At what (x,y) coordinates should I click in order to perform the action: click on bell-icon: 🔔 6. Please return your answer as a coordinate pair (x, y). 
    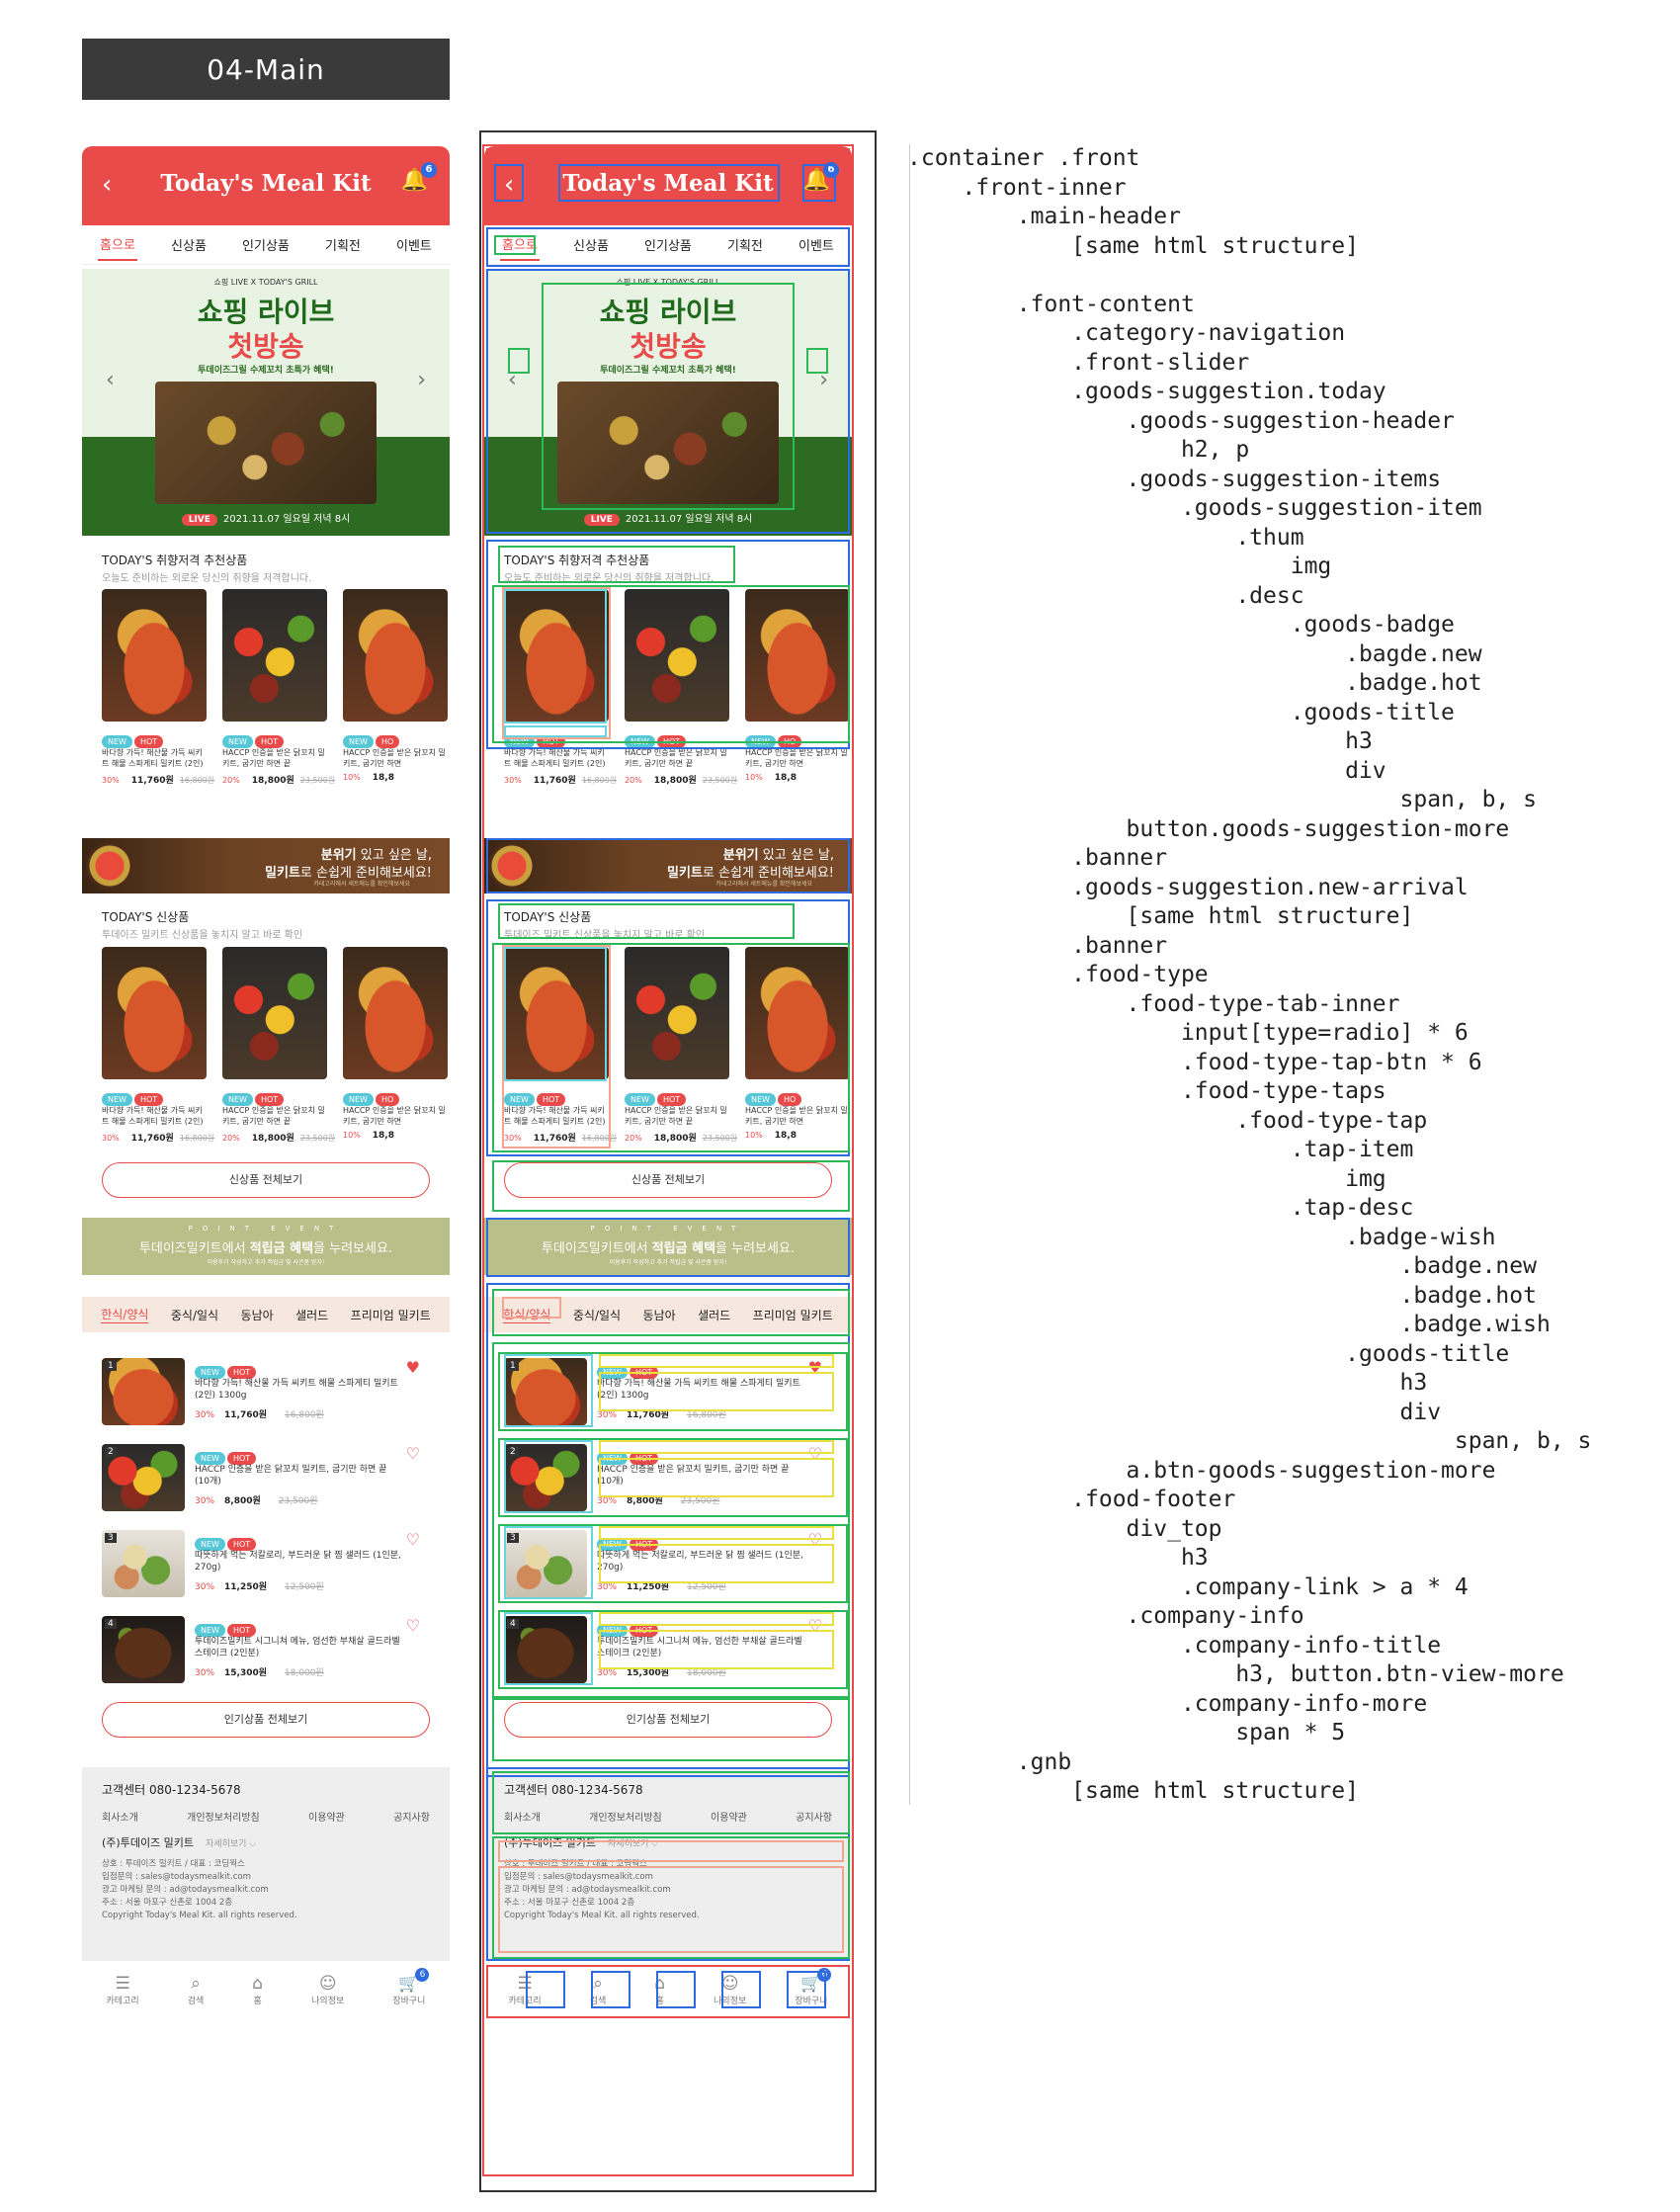
    Looking at the image, I should click on (419, 177).